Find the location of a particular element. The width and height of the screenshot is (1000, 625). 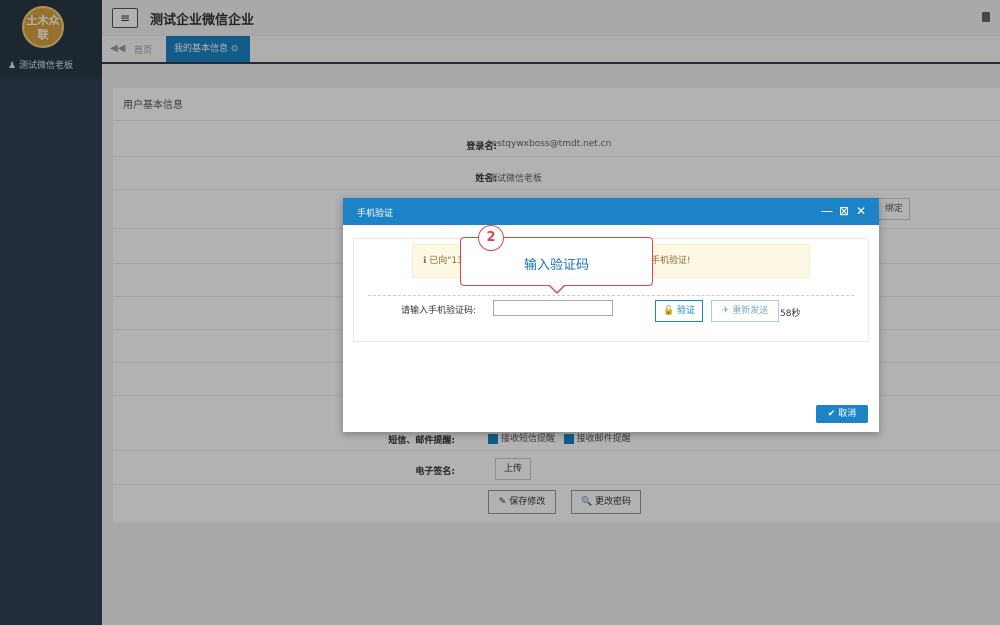

modal-title: 手机验证 is located at coordinates (375, 214).